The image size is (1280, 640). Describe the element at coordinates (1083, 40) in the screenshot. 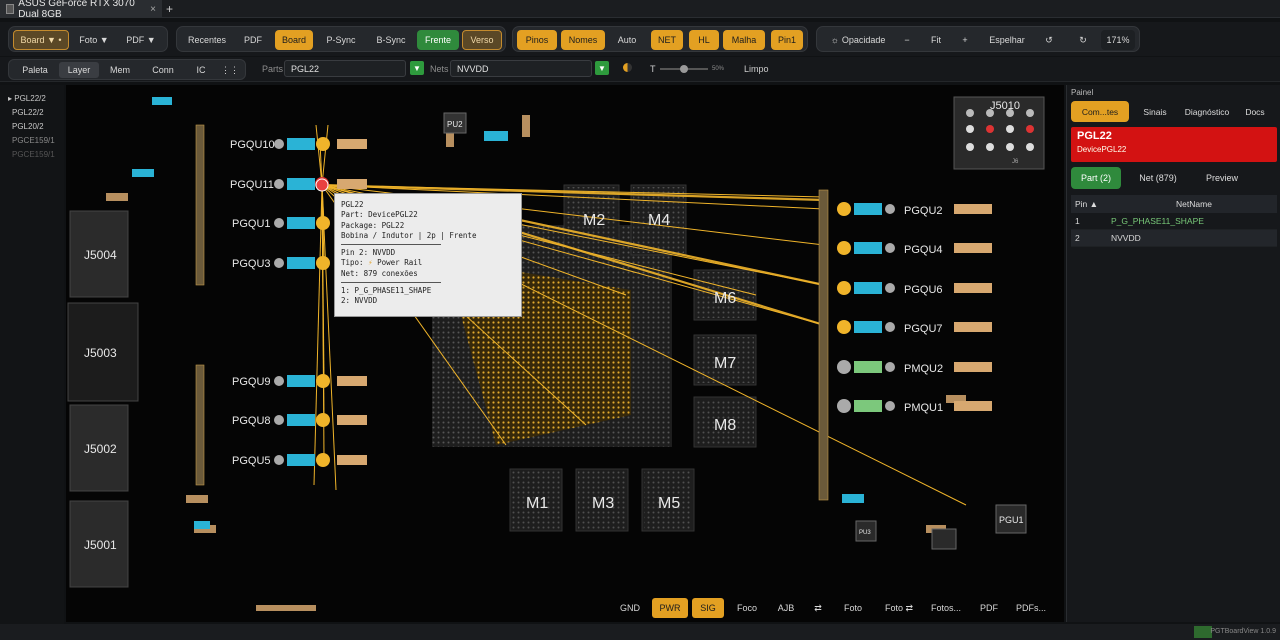

I see `rotate-right-icon: ↻` at that location.